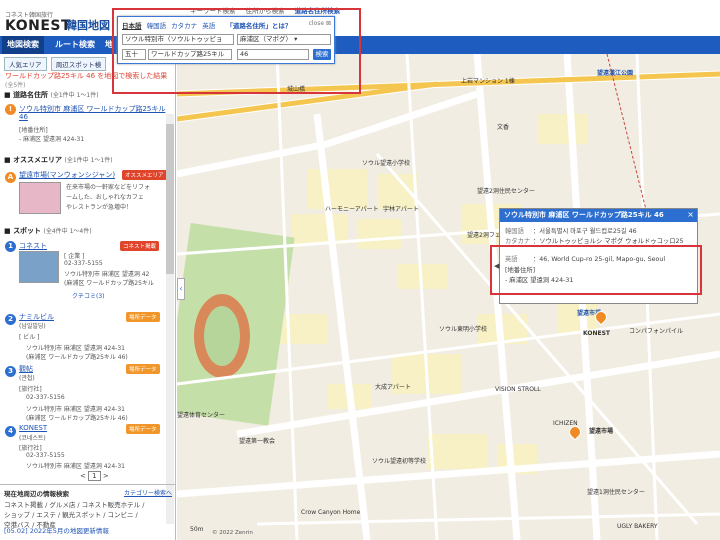  Describe the element at coordinates (10, 109) in the screenshot. I see `exclamation-pin-icon: !` at that location.